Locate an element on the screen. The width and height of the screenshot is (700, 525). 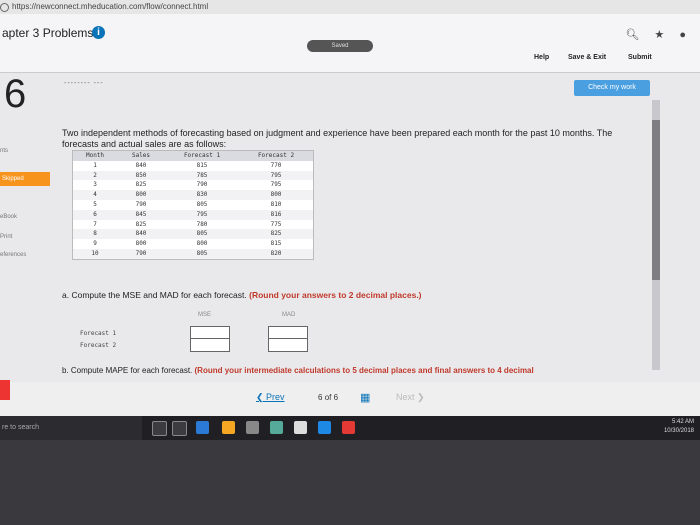
scrollbar-thumb is located at coordinates (656, 200).